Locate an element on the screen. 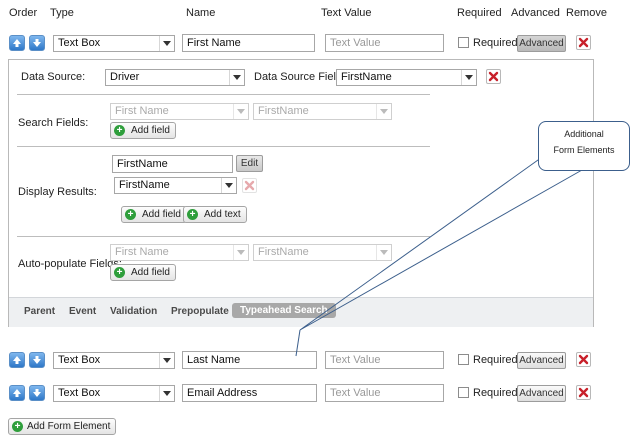 This screenshot has width=638, height=448. autopopulate-db-select-value: FirstName is located at coordinates (283, 252).